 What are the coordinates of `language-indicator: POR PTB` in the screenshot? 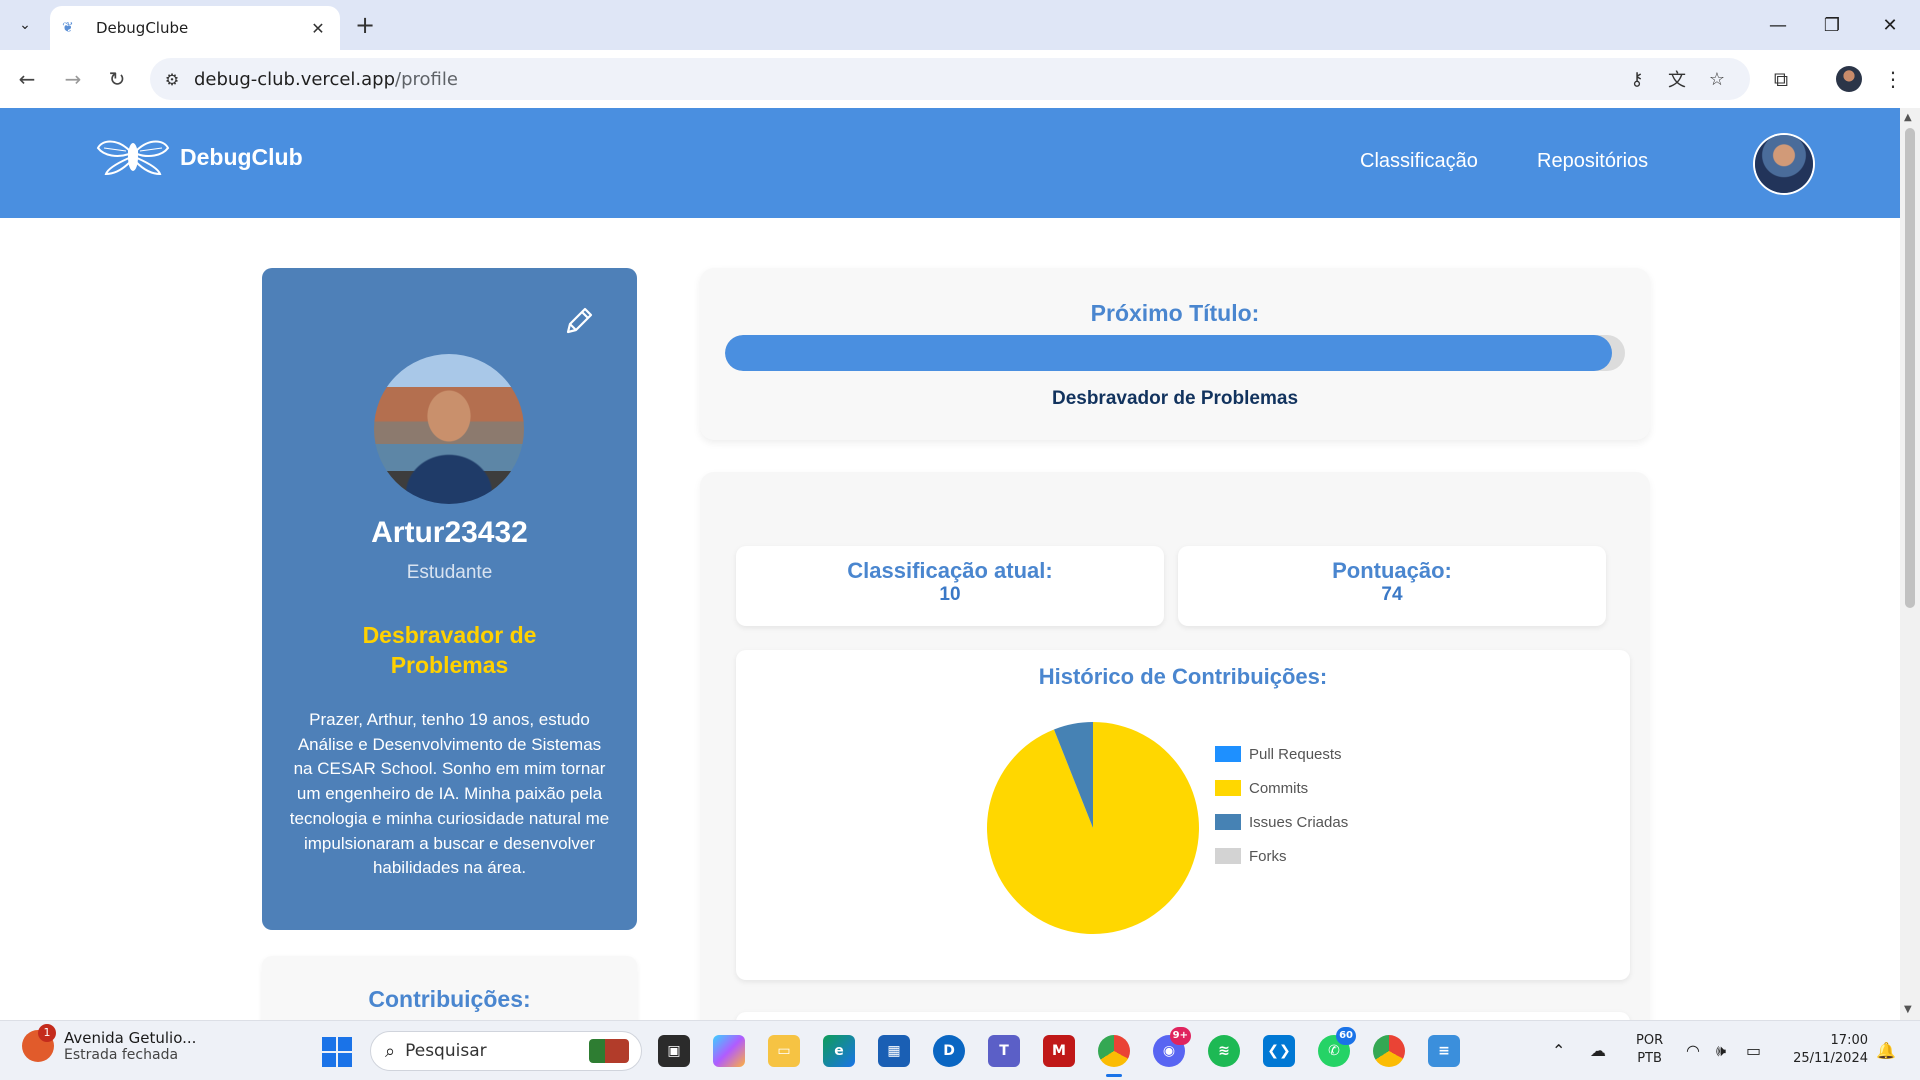 It's located at (1649, 1050).